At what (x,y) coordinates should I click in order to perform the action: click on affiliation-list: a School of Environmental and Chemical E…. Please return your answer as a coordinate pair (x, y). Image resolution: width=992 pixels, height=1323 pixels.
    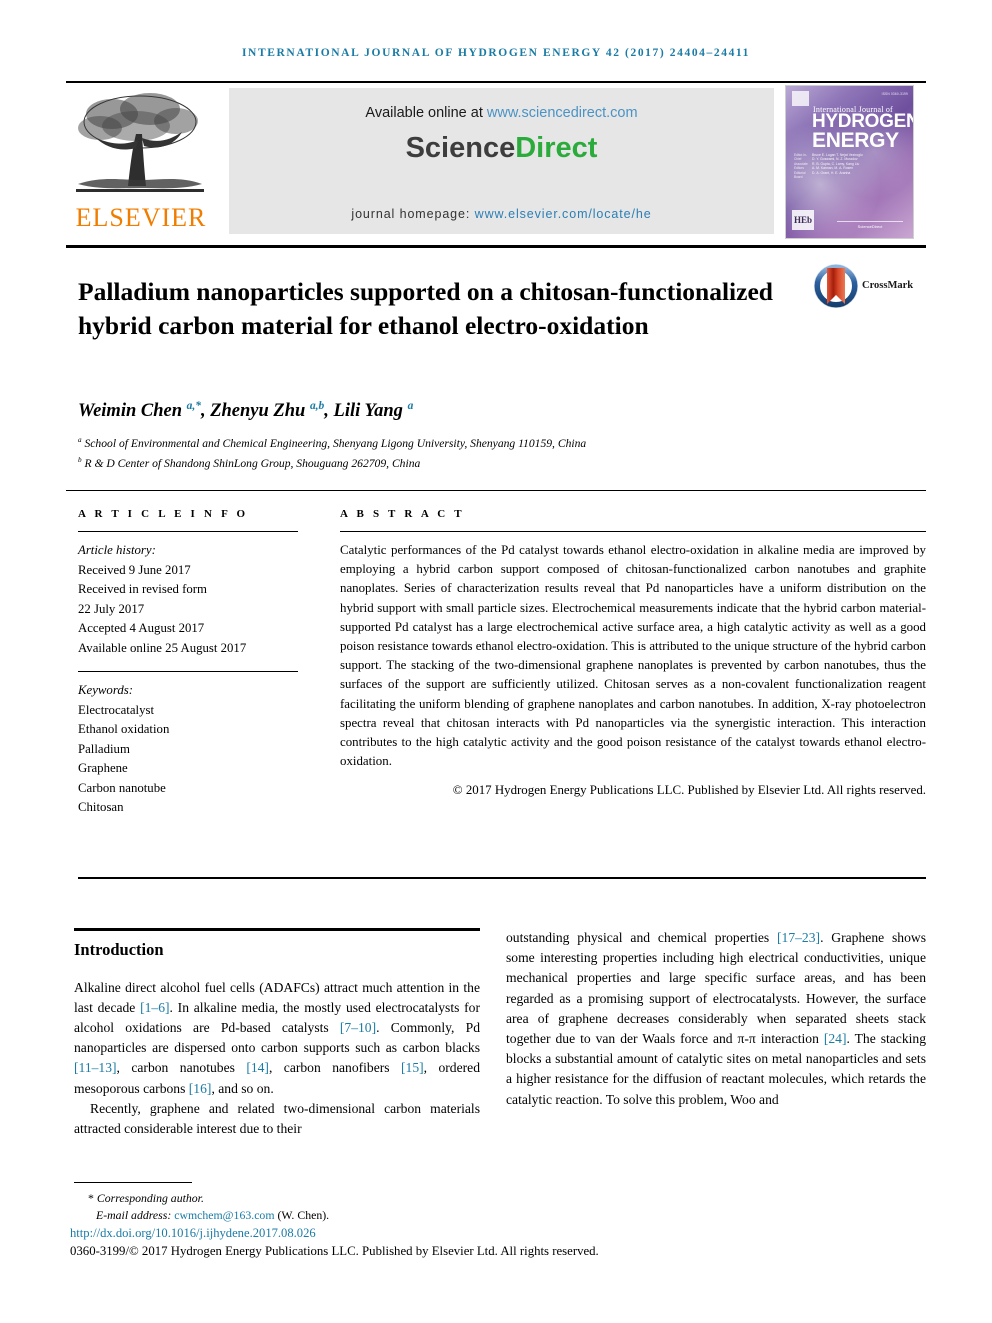
    Looking at the image, I should click on (488, 452).